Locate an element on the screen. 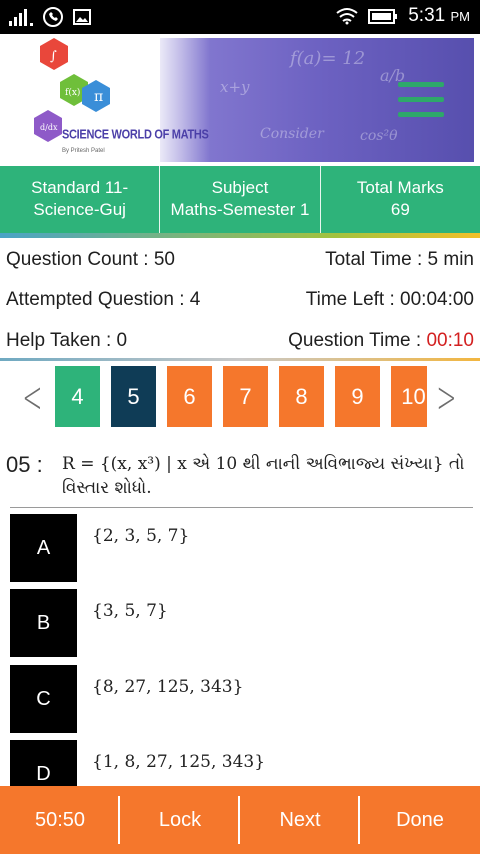  hex-symbol-pi: π is located at coordinates (98, 97).